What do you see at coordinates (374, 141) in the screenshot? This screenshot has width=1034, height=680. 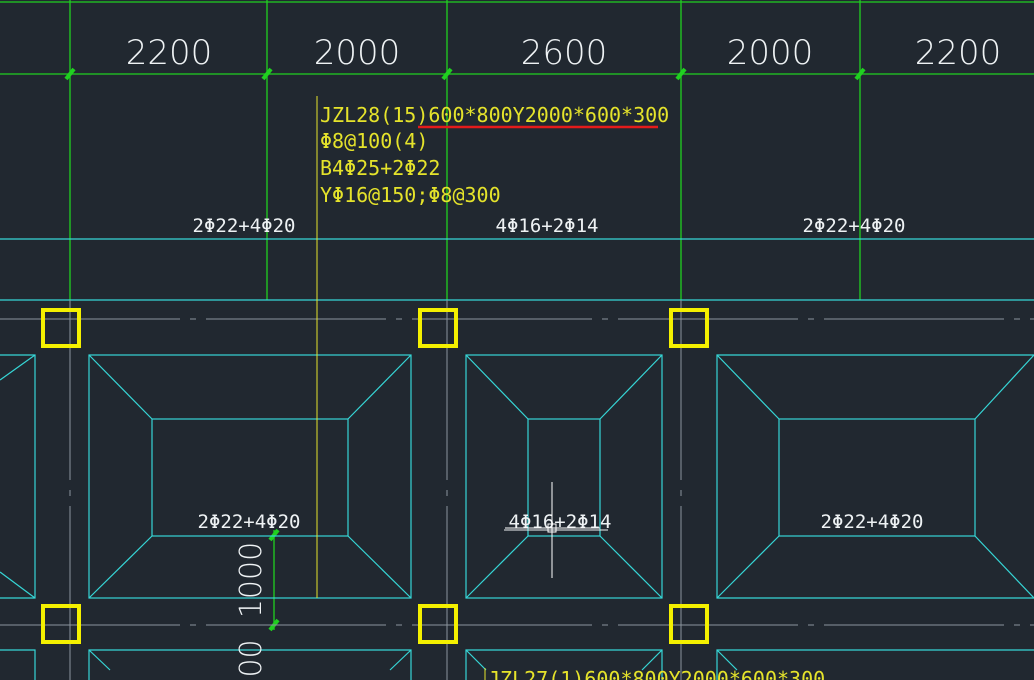 I see `beam-annotation-line: Φ8@100(4)` at bounding box center [374, 141].